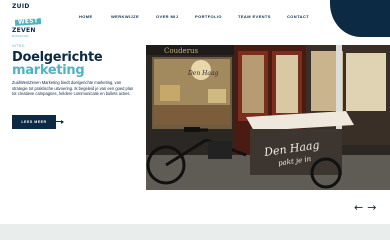 This screenshot has width=390, height=240. What do you see at coordinates (28, 21) in the screenshot?
I see `logo-line-2: WEST` at bounding box center [28, 21].